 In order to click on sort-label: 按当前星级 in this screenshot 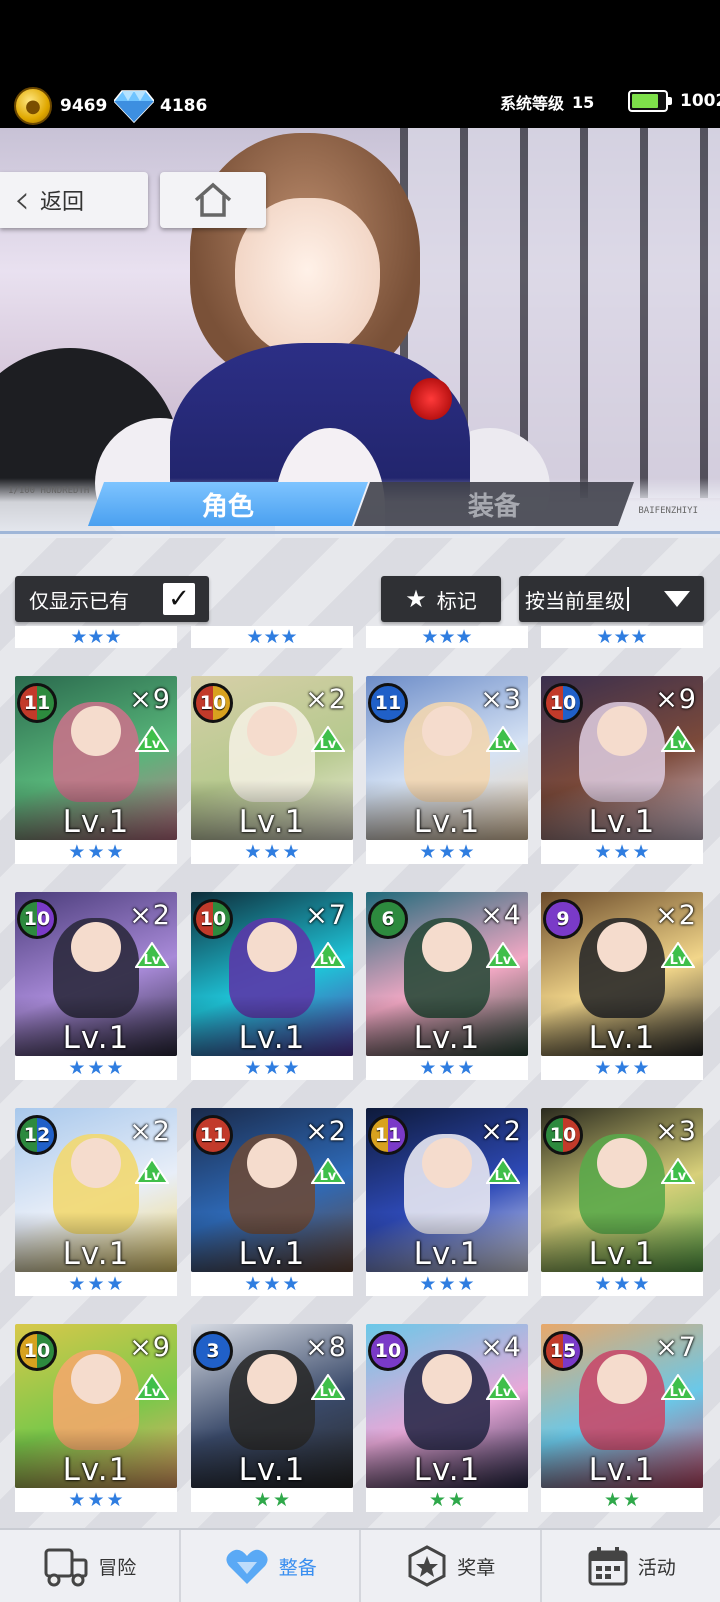, I will do `click(575, 600)`.